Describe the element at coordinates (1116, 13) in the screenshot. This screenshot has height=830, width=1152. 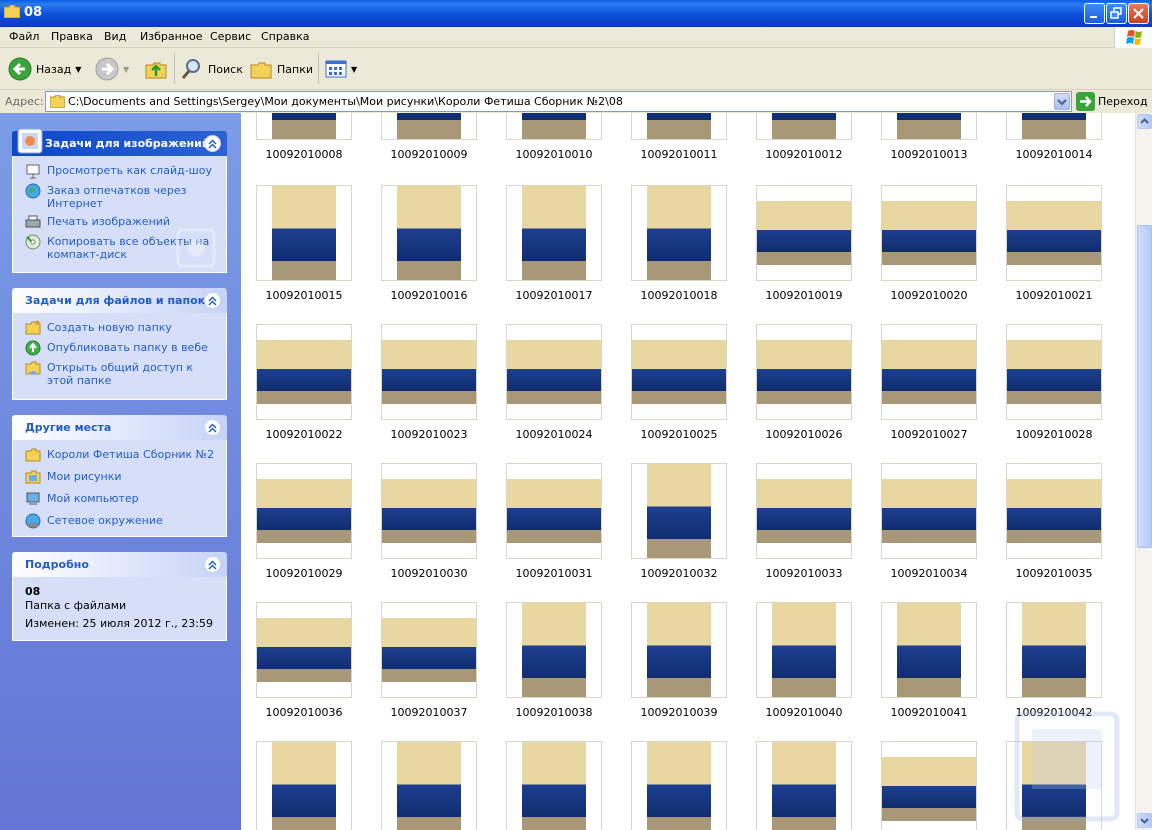
I see `restore-button` at that location.